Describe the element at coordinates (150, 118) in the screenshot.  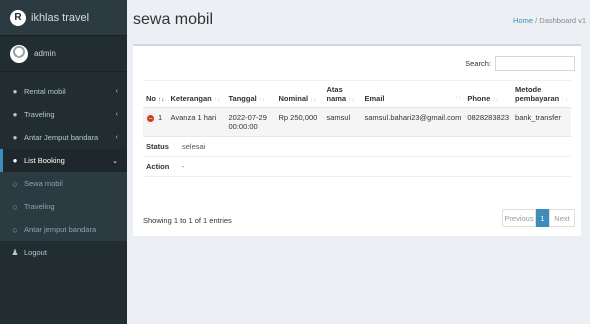
I see `collapse-row-icon: −` at that location.